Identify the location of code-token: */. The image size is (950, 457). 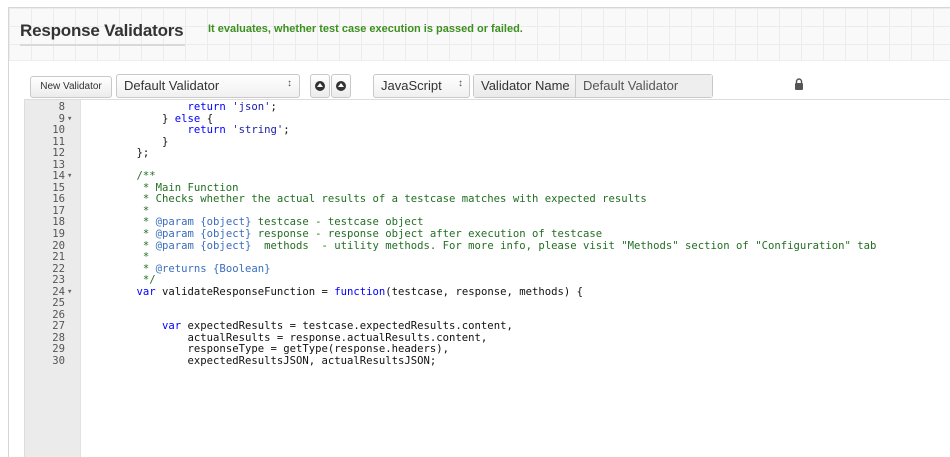
(149, 280).